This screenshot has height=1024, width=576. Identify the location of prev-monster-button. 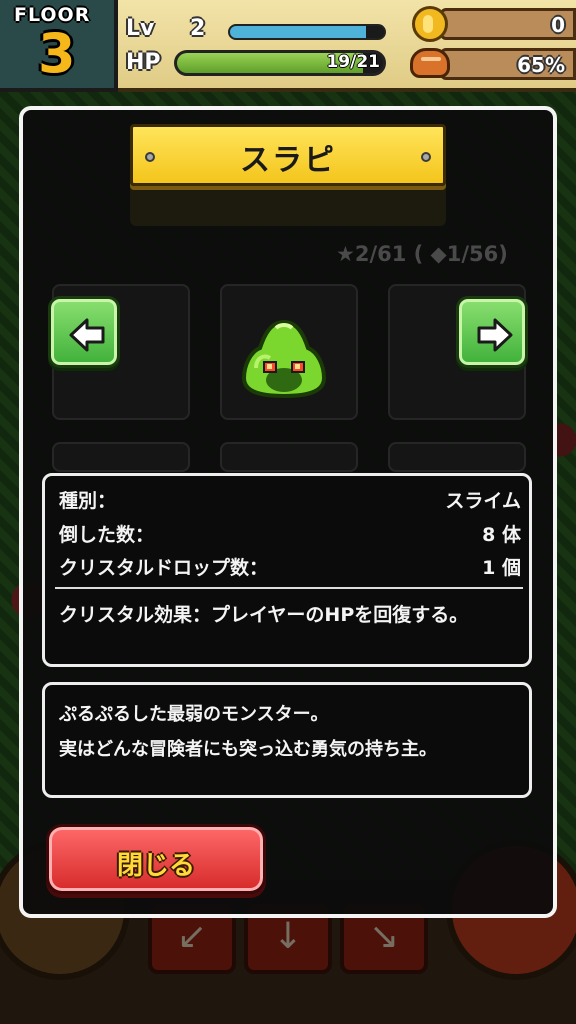
(84, 332).